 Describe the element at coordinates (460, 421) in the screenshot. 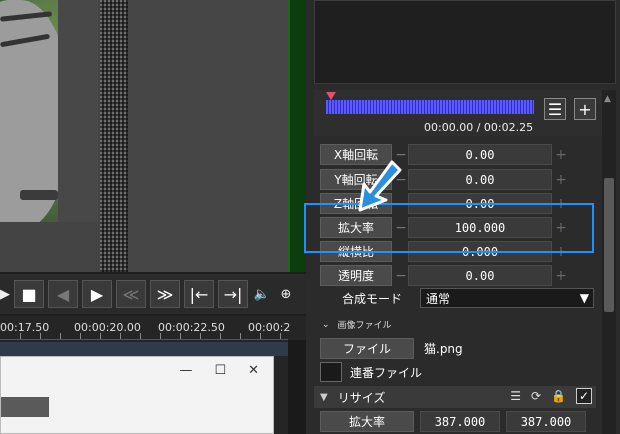

I see `resize-scale-x: 387.000` at that location.